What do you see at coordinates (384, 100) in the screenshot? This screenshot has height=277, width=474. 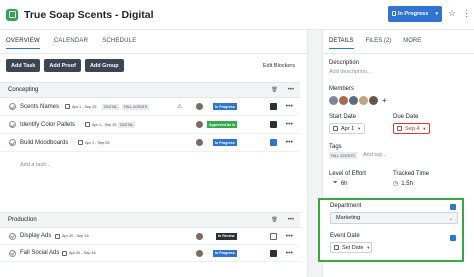 I see `add-member-icon: +` at bounding box center [384, 100].